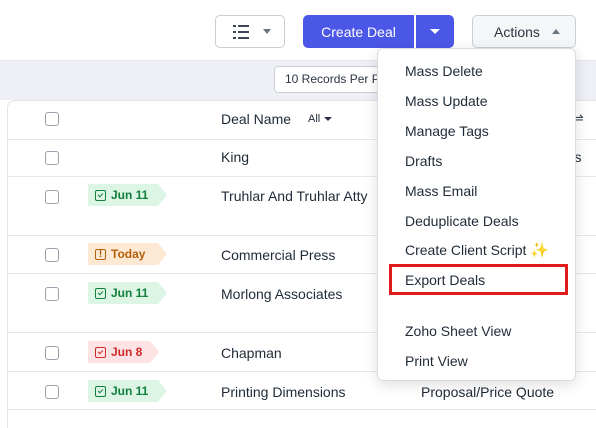  What do you see at coordinates (466, 250) in the screenshot?
I see `menu-item-label: Create Client Script` at bounding box center [466, 250].